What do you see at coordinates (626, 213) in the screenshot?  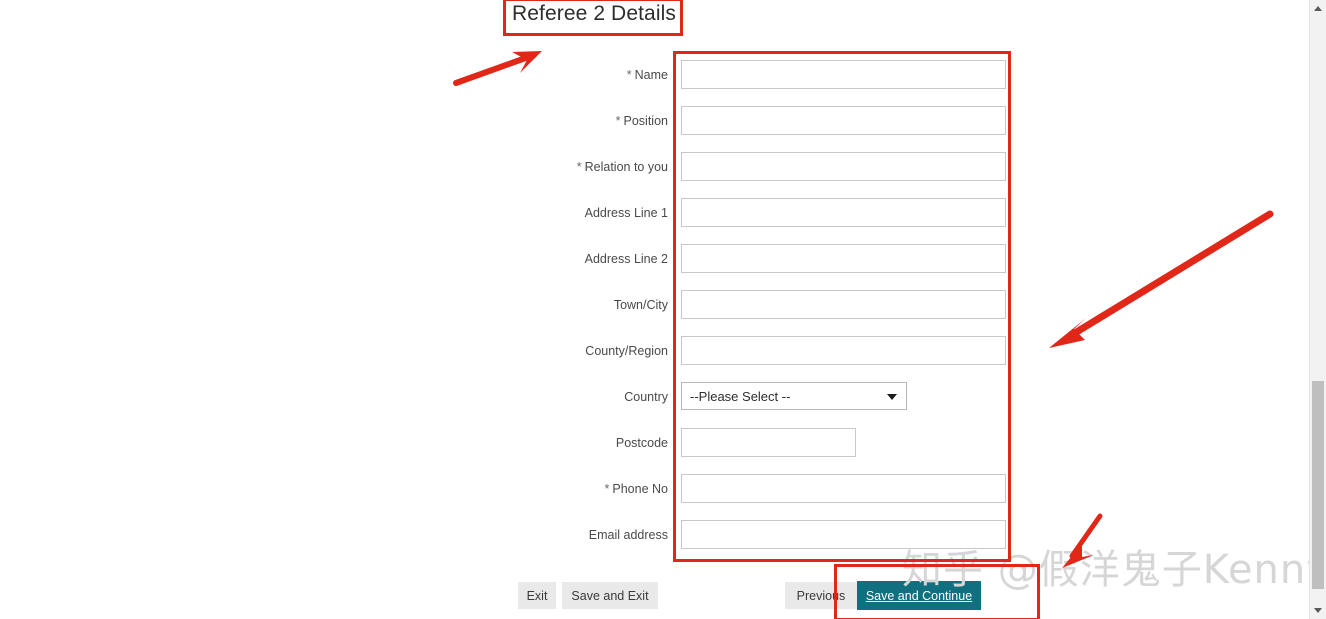 I see `field-label-text: Address Line 1` at bounding box center [626, 213].